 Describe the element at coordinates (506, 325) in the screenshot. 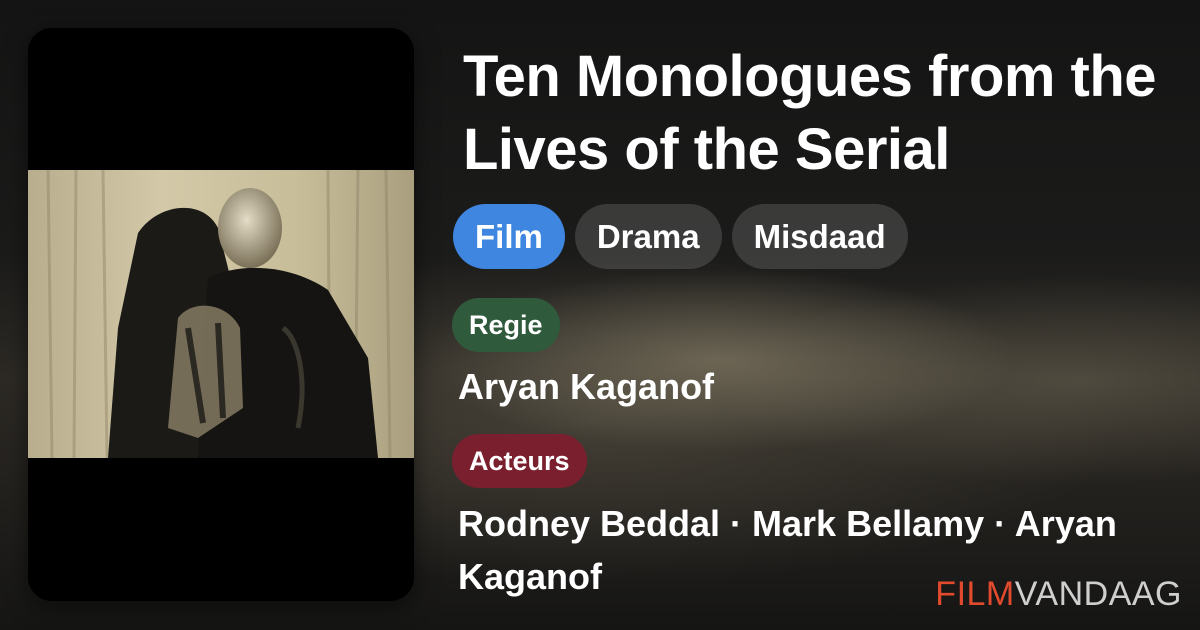

I see `director-label: Regie` at that location.